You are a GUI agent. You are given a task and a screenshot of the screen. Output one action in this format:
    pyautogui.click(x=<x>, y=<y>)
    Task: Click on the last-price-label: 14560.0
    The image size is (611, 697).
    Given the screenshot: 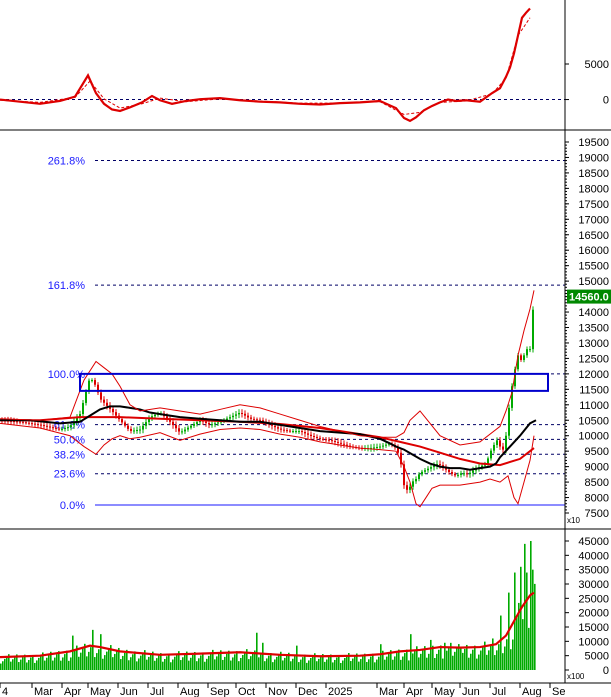 What is the action you would take?
    pyautogui.click(x=589, y=298)
    